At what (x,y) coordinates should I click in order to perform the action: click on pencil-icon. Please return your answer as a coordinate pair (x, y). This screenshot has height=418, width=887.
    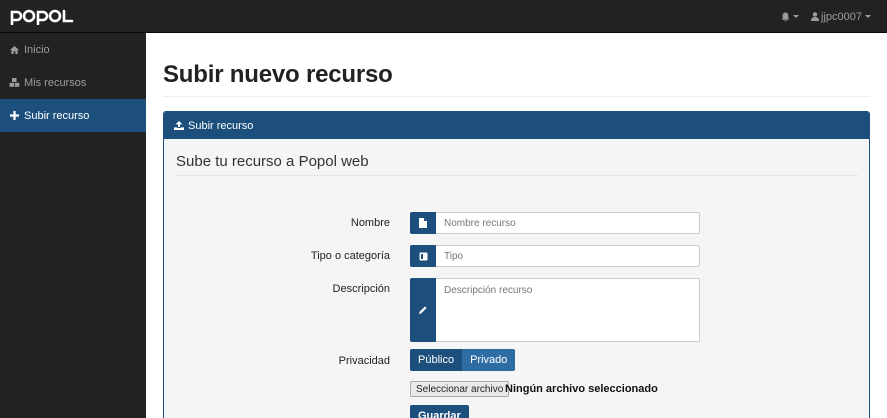
    Looking at the image, I should click on (423, 310).